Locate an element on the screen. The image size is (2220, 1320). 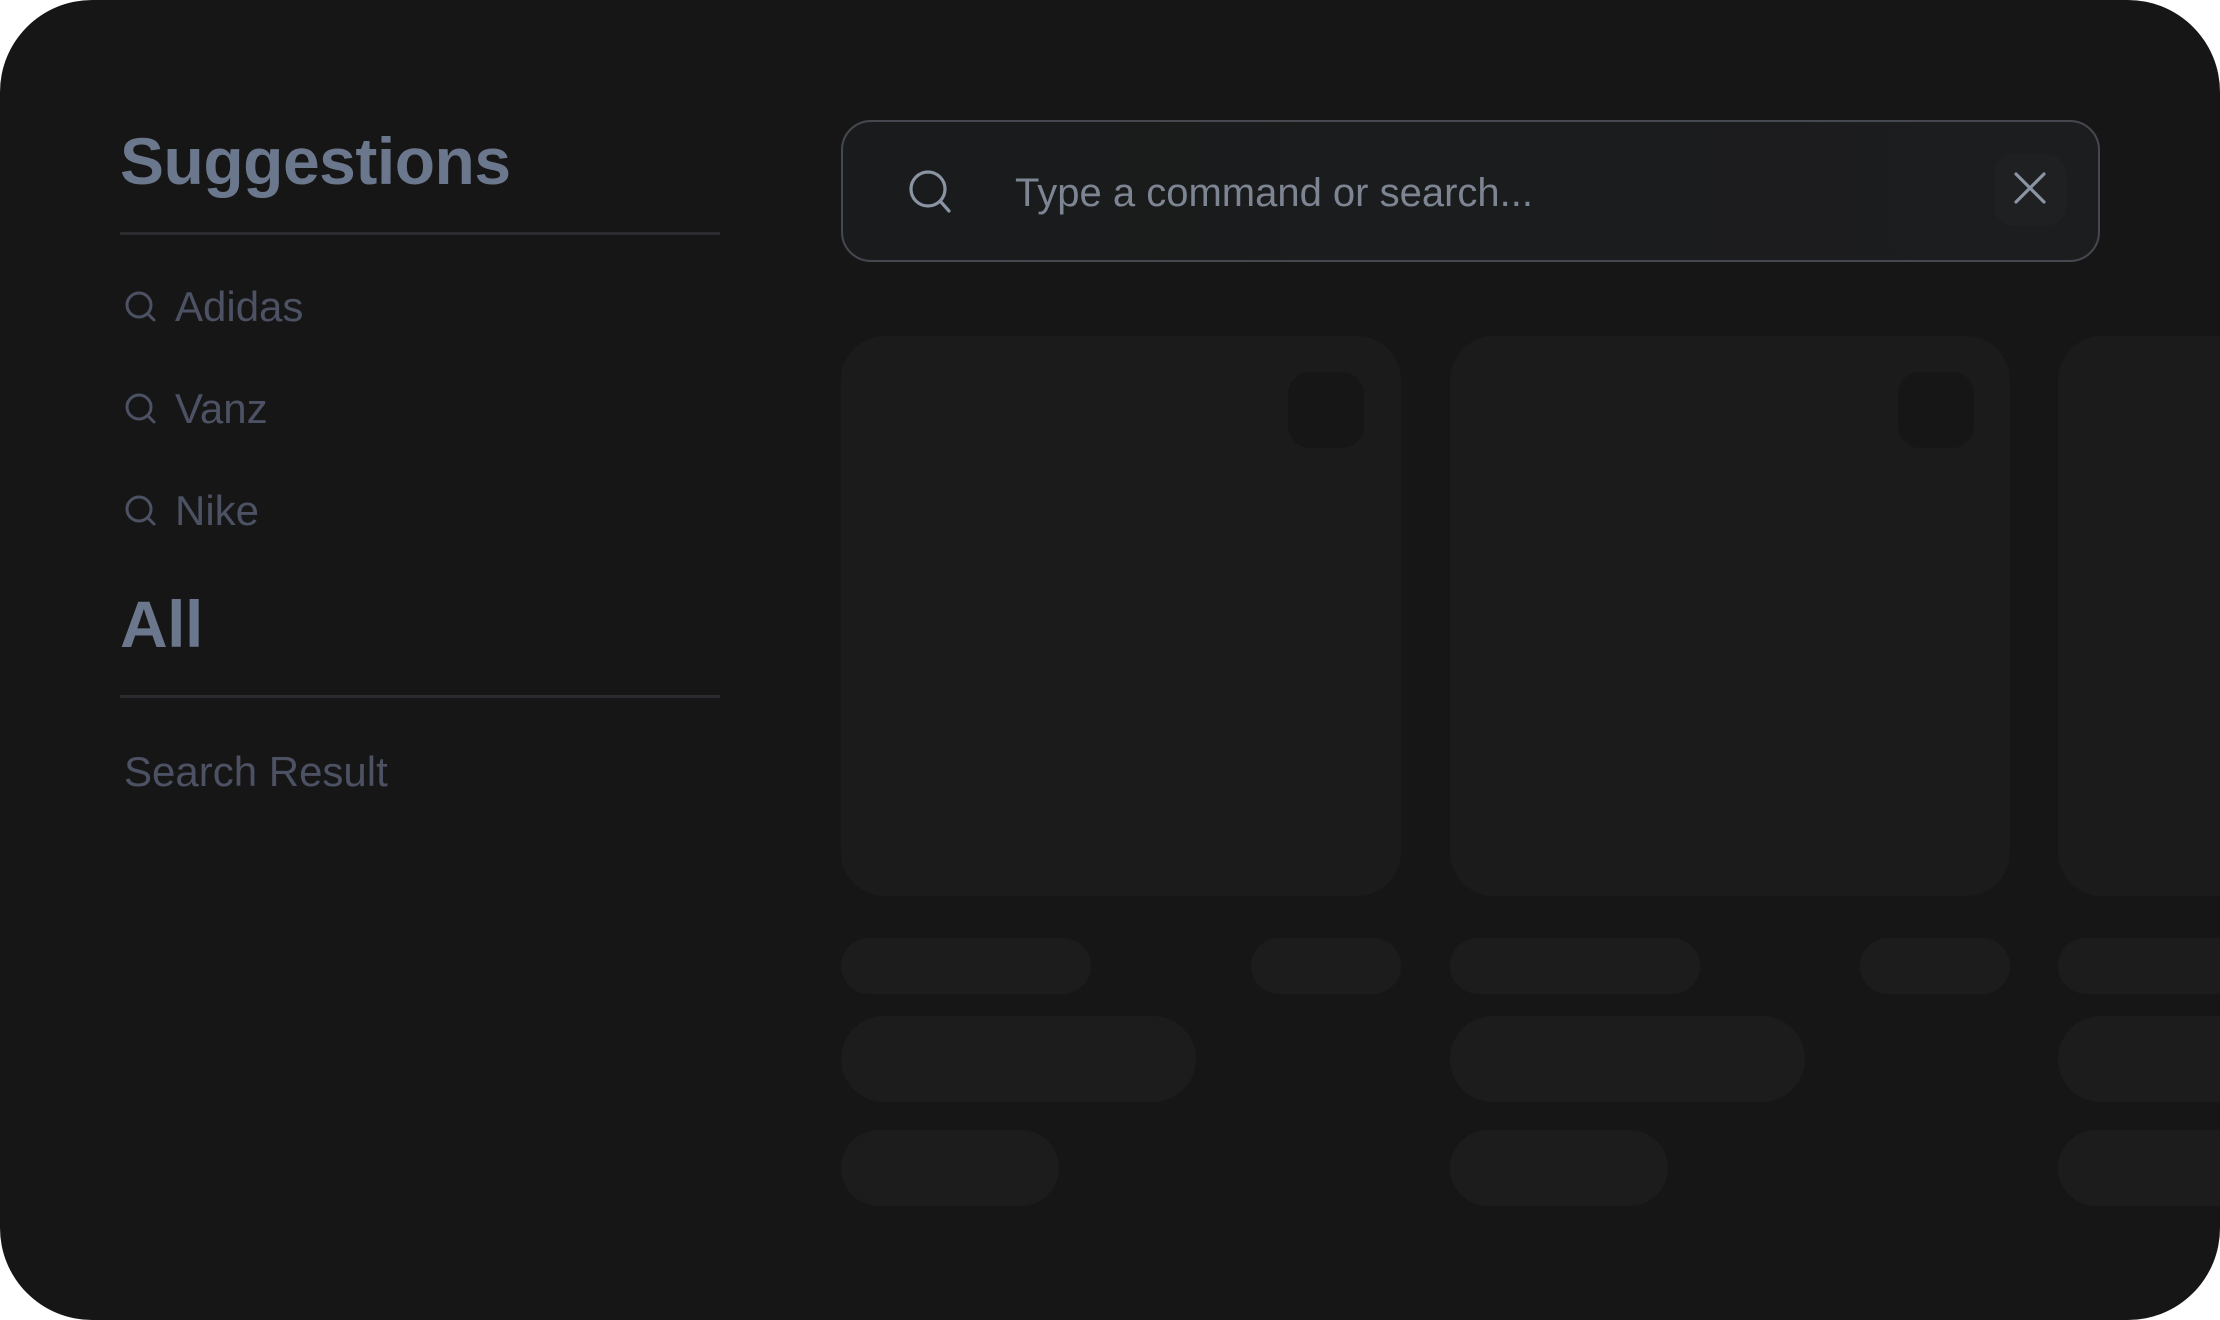
suggestions-heading: Suggestions is located at coordinates (315, 161).